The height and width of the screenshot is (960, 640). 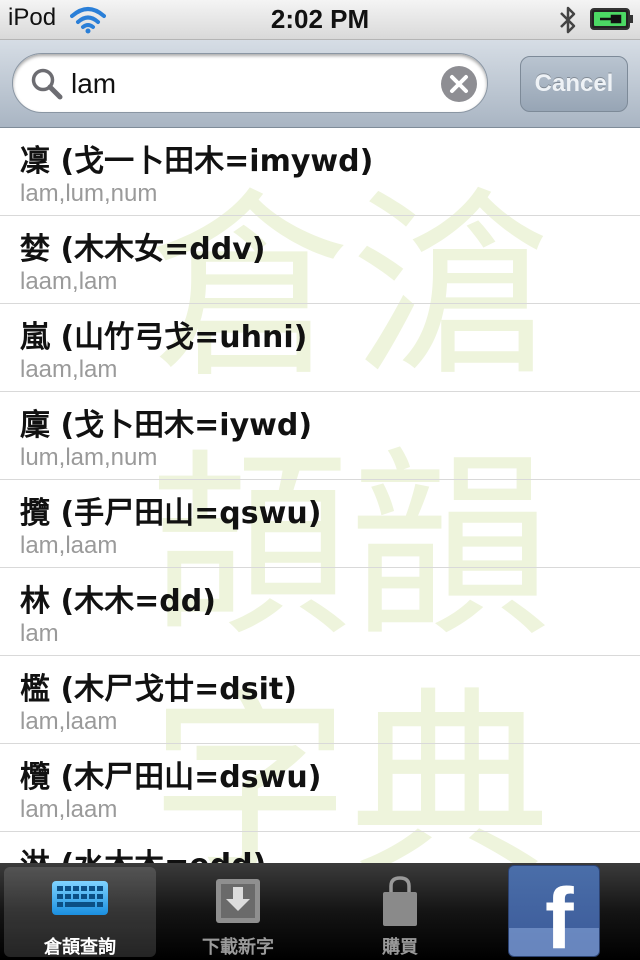 I want to click on char-title: 檻 (木尸戈廿=dsit), so click(x=158, y=689).